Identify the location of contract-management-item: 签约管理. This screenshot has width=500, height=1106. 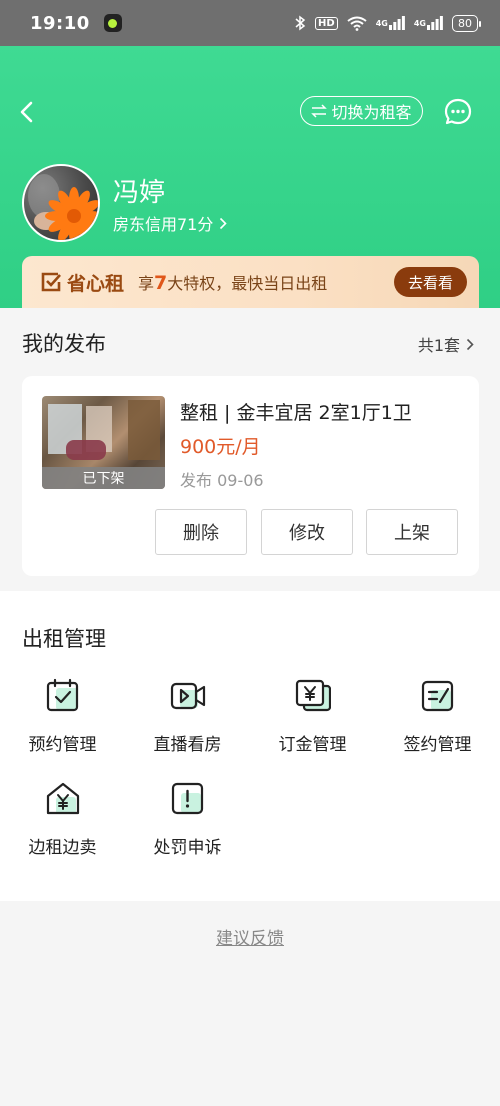
(437, 716).